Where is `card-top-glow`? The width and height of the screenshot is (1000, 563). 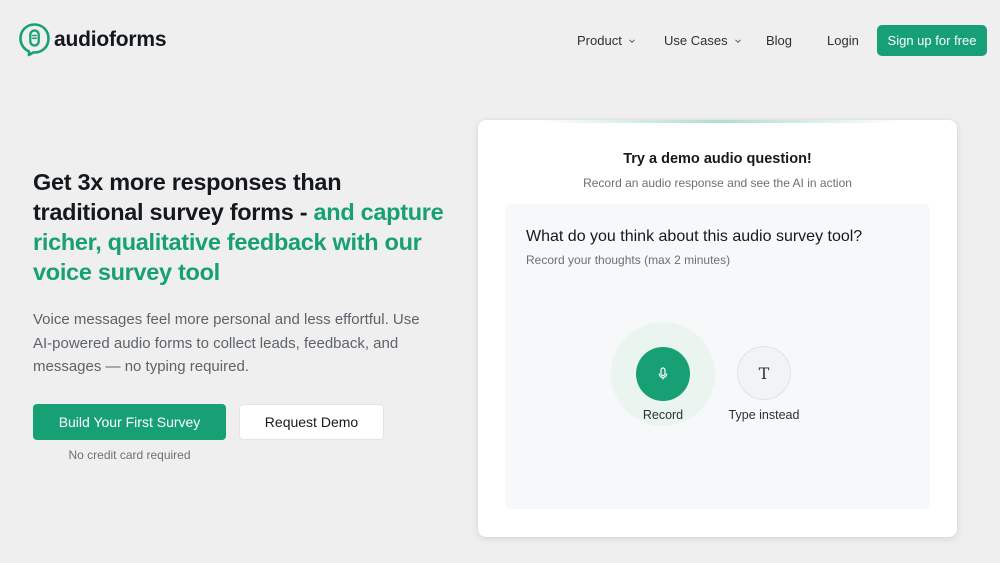
card-top-glow is located at coordinates (720, 121).